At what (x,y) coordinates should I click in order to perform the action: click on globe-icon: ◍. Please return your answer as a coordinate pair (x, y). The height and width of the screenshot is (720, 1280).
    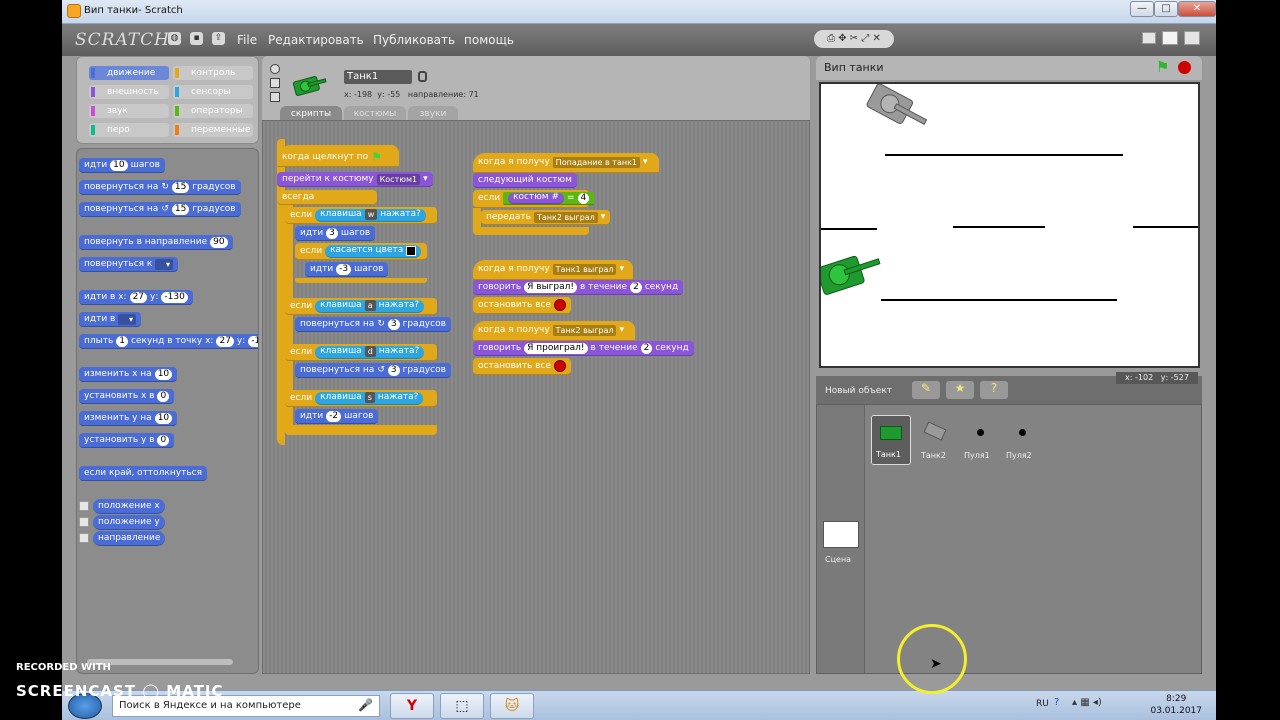
    Looking at the image, I should click on (174, 38).